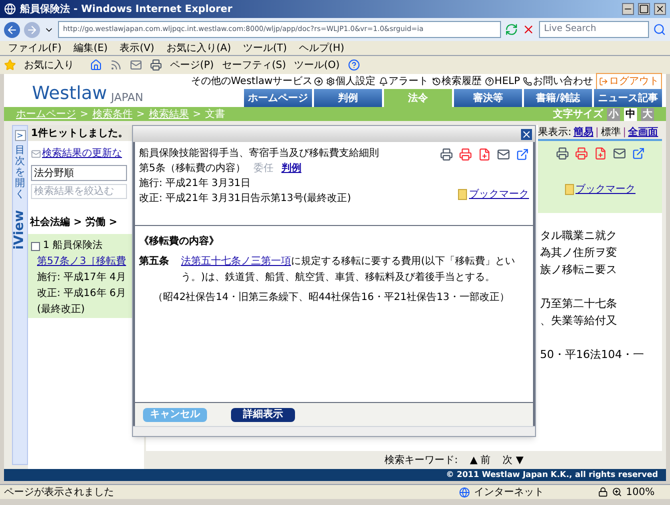 The width and height of the screenshot is (670, 505). What do you see at coordinates (630, 114) in the screenshot?
I see `font-size-option: 中` at bounding box center [630, 114].